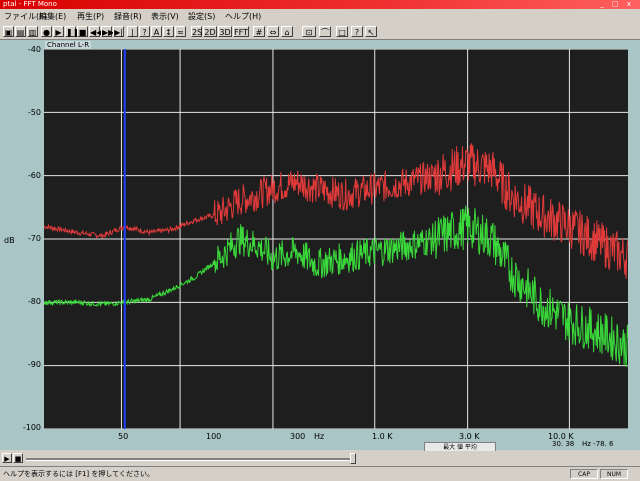 This screenshot has width=640, height=481. What do you see at coordinates (34, 175) in the screenshot?
I see `y-tick-label: -60` at bounding box center [34, 175].